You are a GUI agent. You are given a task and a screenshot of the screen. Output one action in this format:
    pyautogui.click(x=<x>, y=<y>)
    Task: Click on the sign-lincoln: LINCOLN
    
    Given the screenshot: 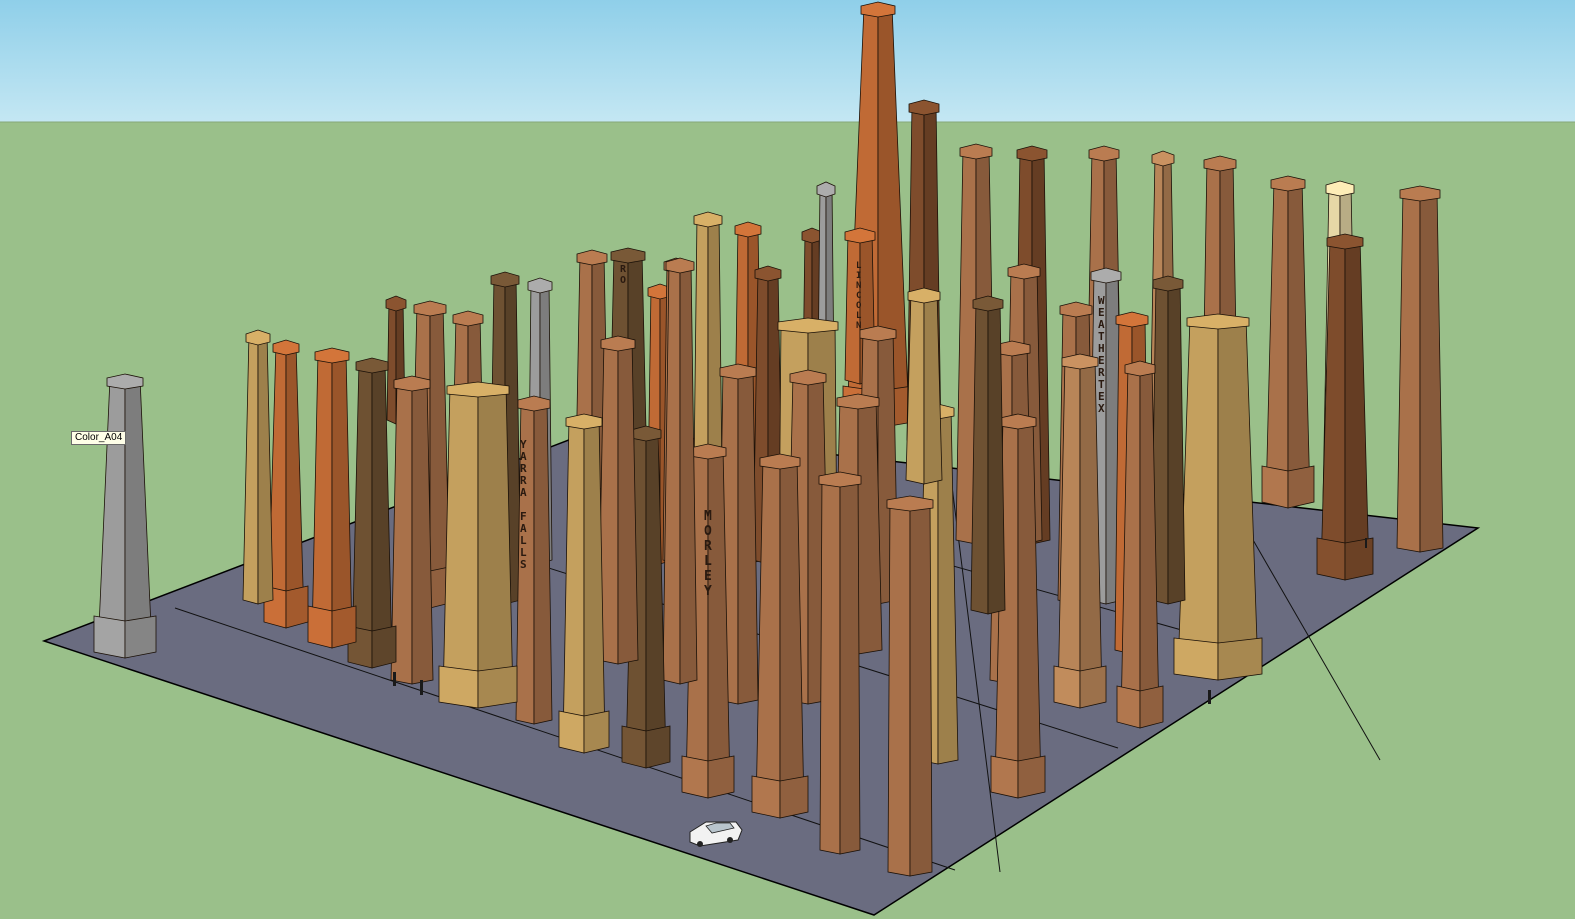 What is the action you would take?
    pyautogui.click(x=859, y=296)
    